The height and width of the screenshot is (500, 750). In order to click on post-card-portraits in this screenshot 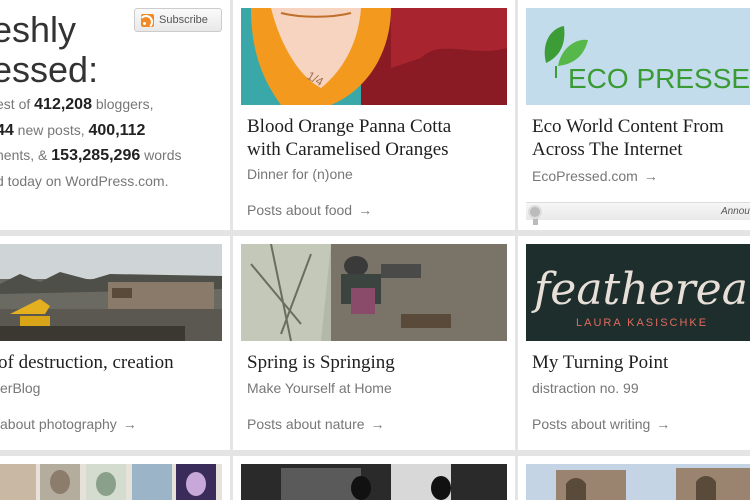, I will do `click(115, 478)`.